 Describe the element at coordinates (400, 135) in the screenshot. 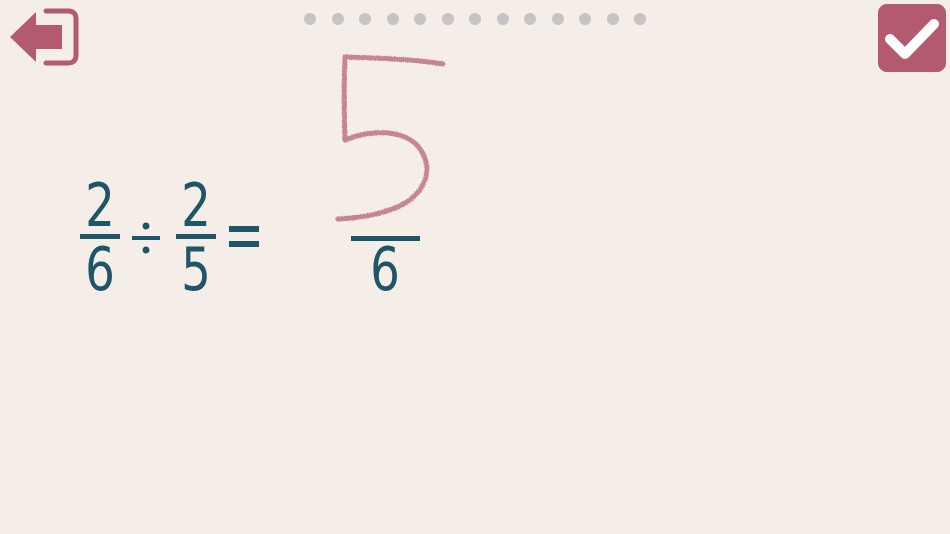

I see `answer-drawing-area` at that location.